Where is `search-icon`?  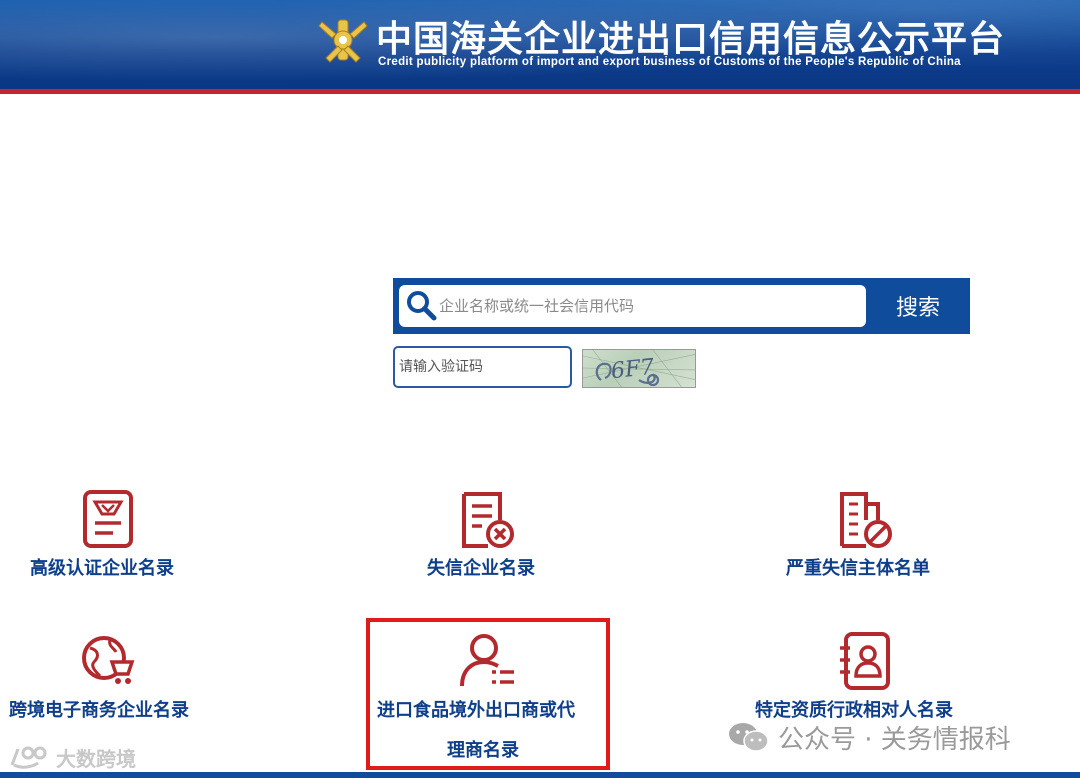
search-icon is located at coordinates (422, 306).